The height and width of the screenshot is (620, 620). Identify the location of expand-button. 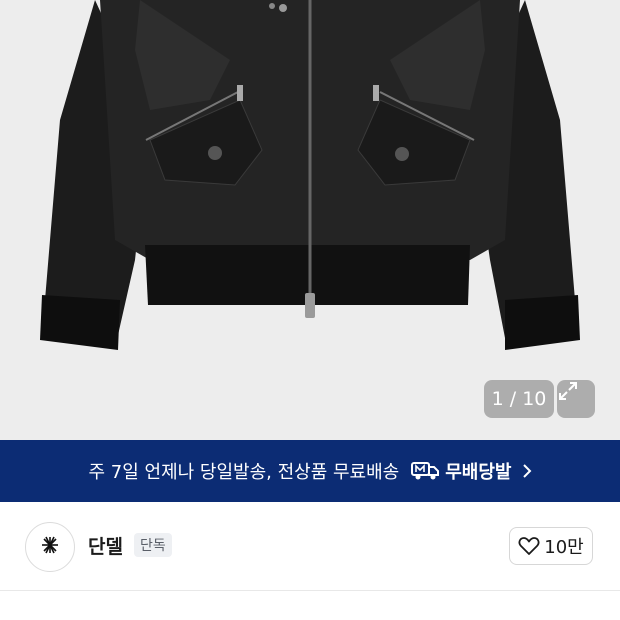
(576, 399).